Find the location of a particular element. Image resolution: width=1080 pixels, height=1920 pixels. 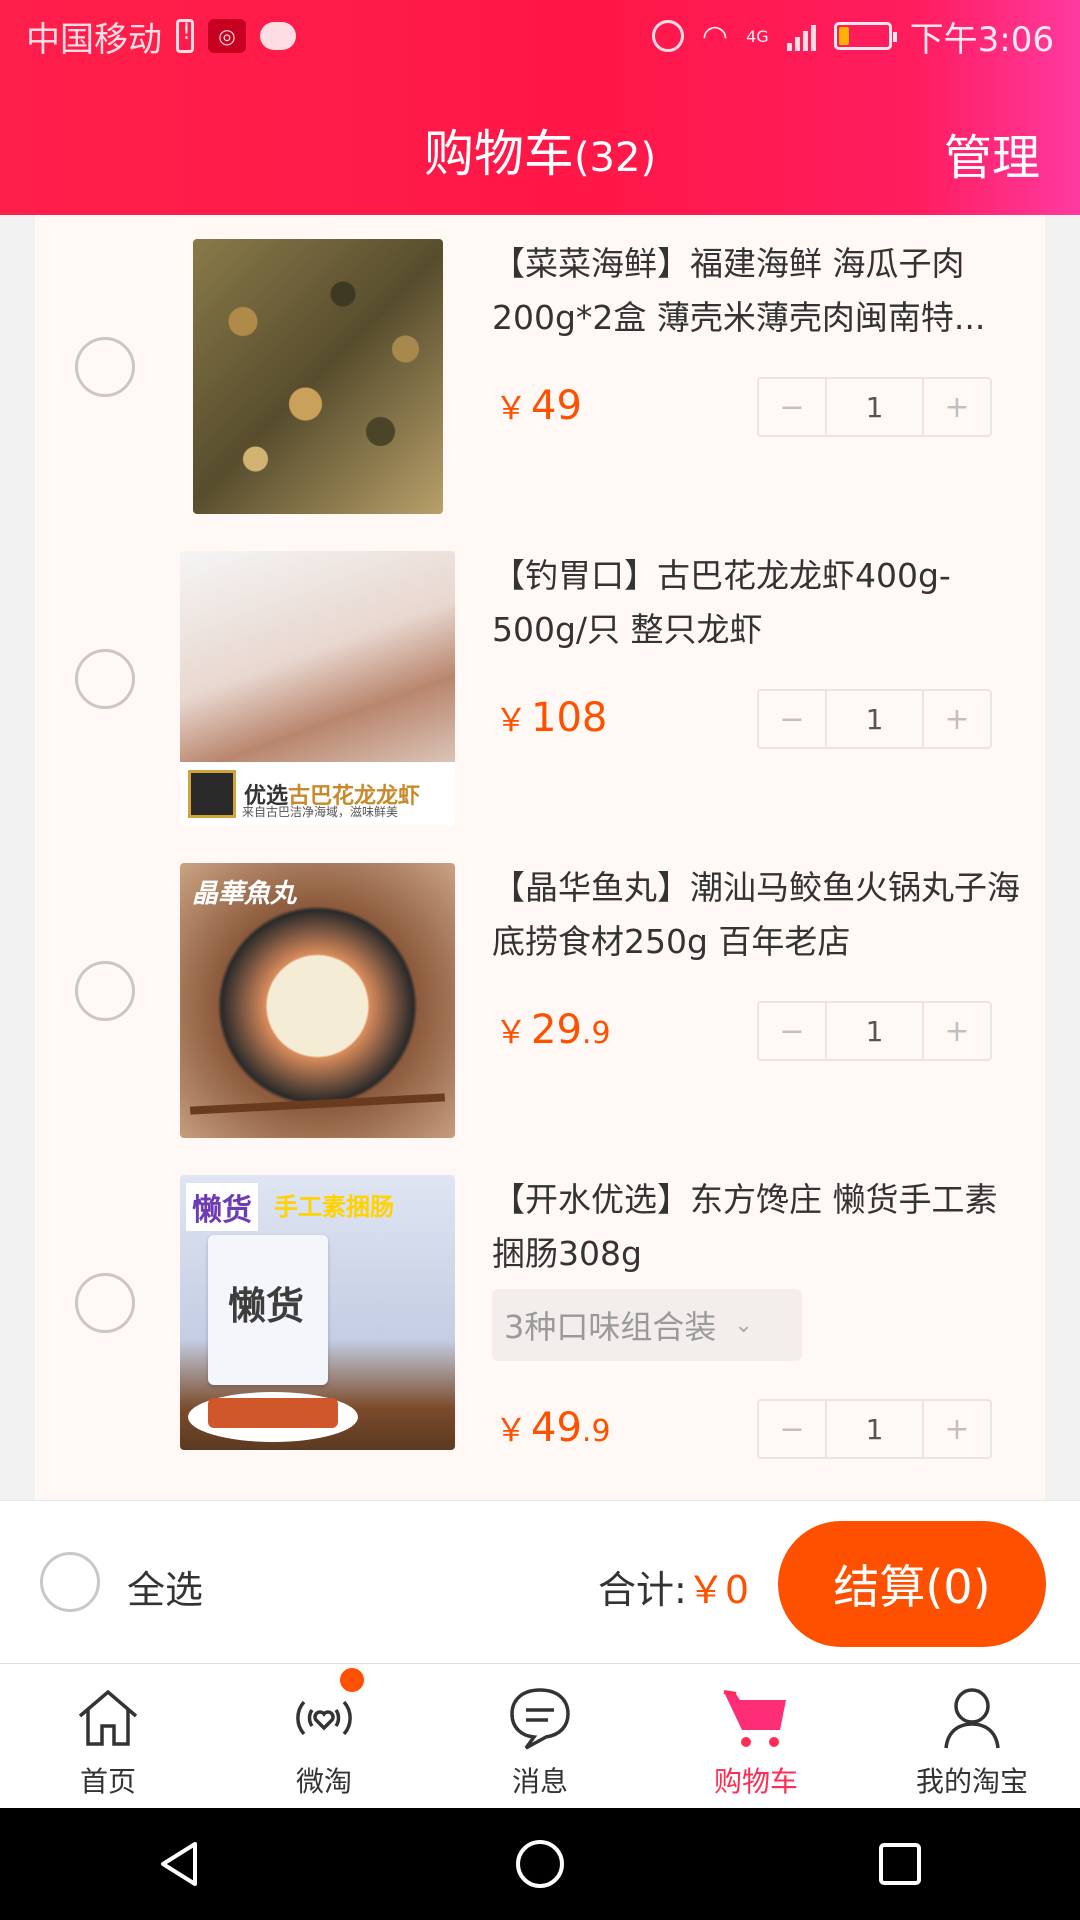

notification-dot is located at coordinates (352, 1680).